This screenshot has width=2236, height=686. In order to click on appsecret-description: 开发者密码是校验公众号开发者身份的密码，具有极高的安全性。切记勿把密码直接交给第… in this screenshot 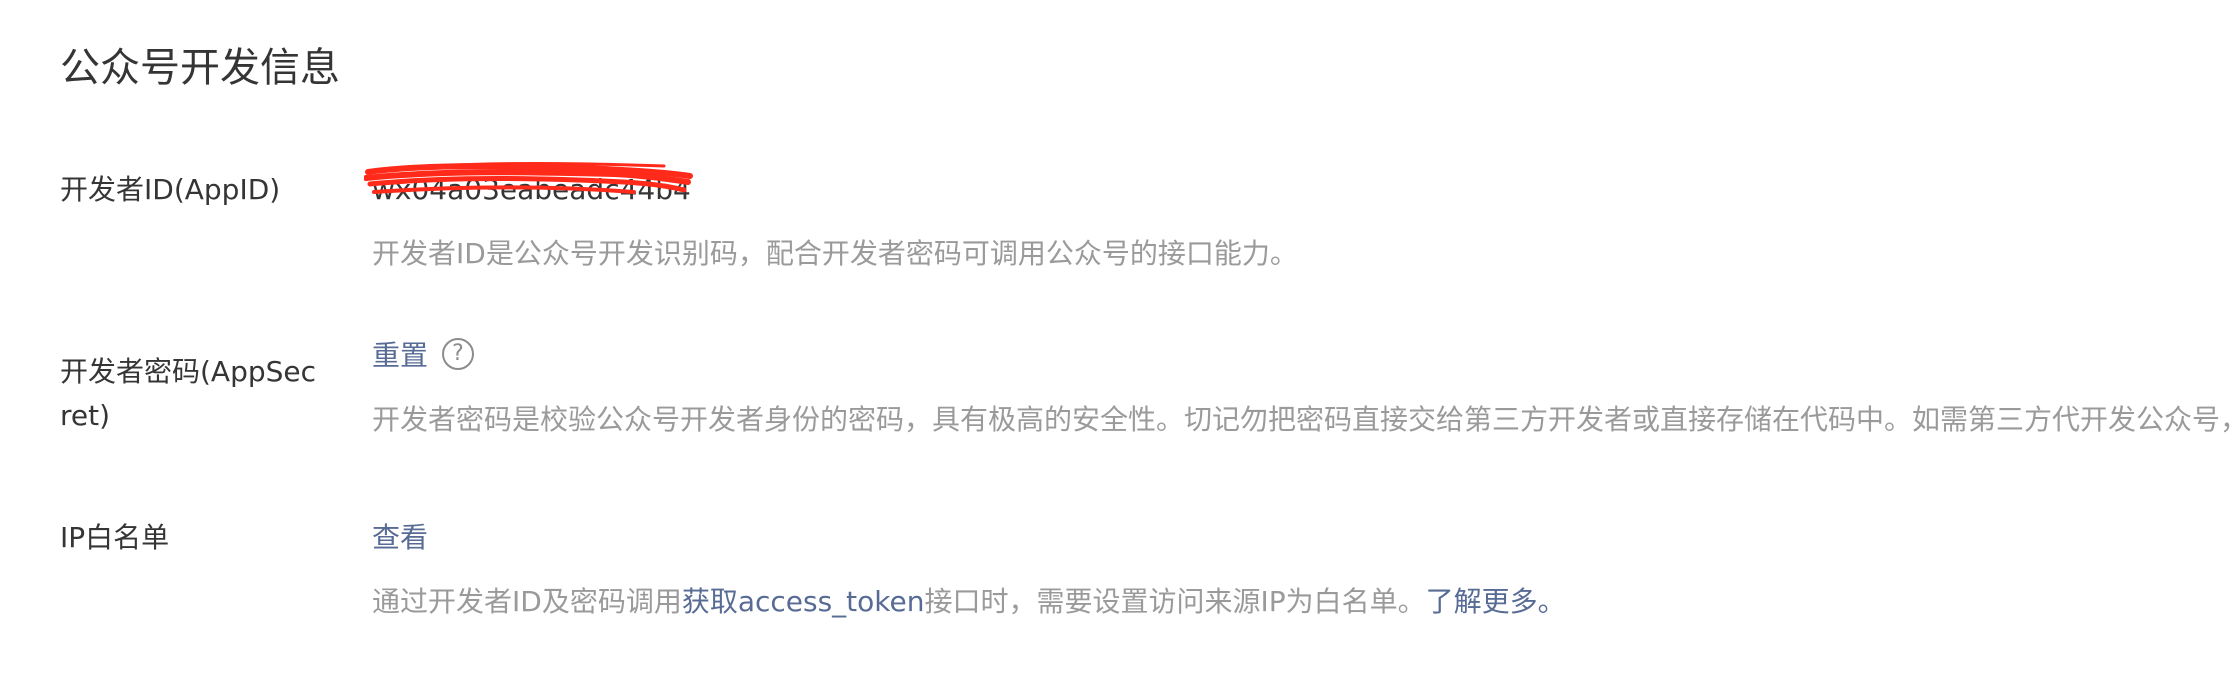, I will do `click(1304, 419)`.